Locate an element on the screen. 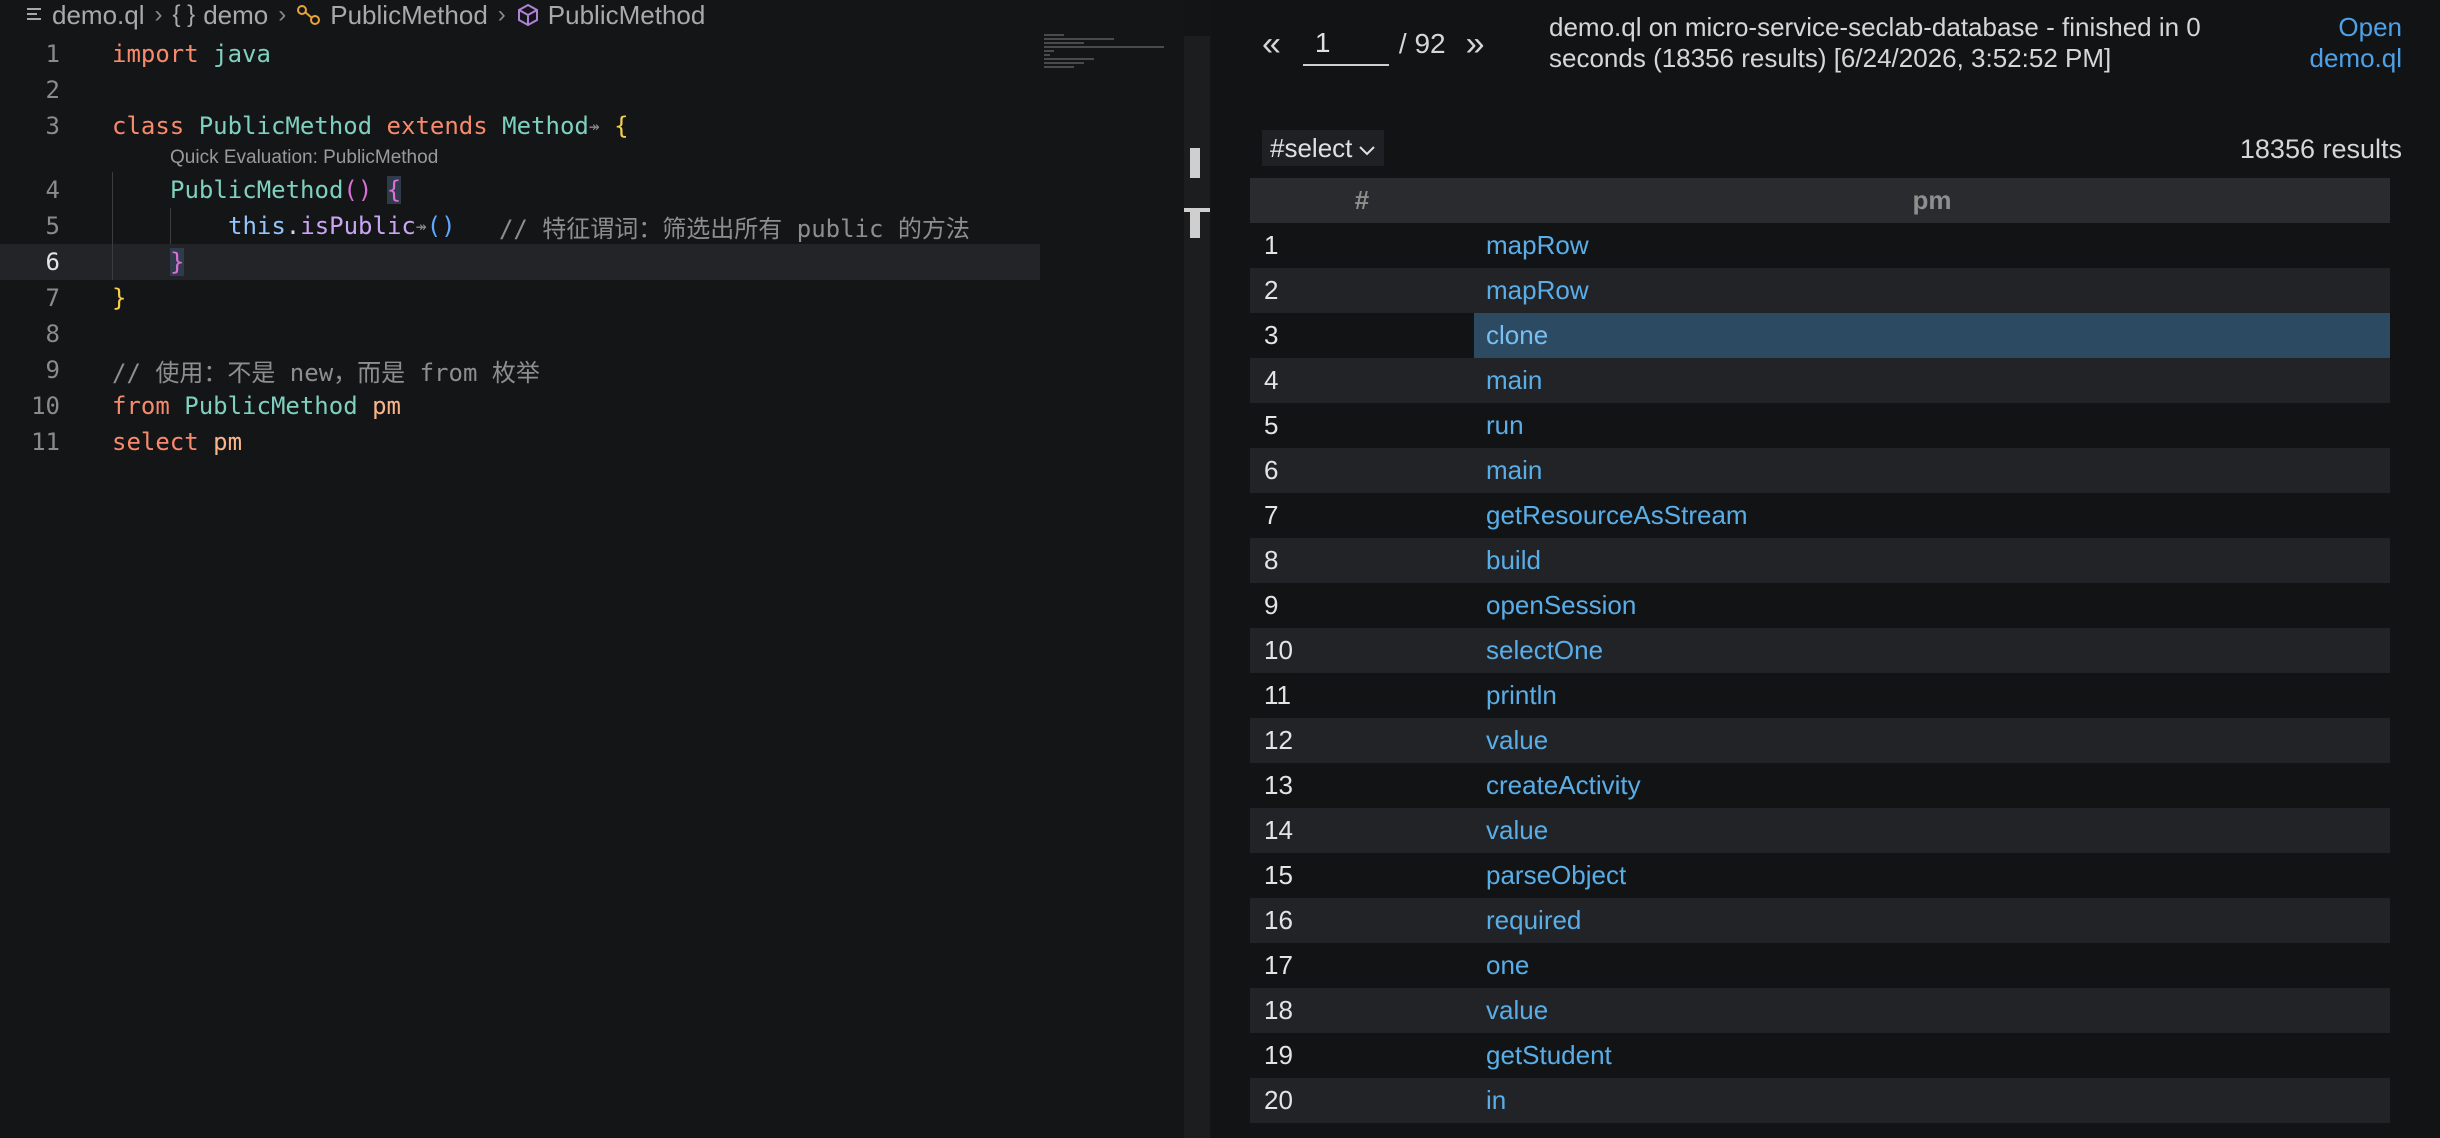 The height and width of the screenshot is (1138, 2440). row-result-link: clone is located at coordinates (1932, 335).